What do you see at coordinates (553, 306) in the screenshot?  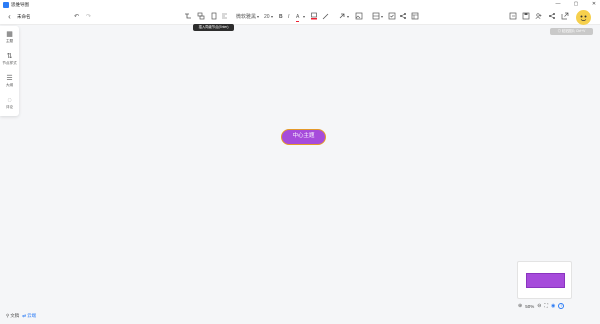 I see `view-mode-icon: ◉` at bounding box center [553, 306].